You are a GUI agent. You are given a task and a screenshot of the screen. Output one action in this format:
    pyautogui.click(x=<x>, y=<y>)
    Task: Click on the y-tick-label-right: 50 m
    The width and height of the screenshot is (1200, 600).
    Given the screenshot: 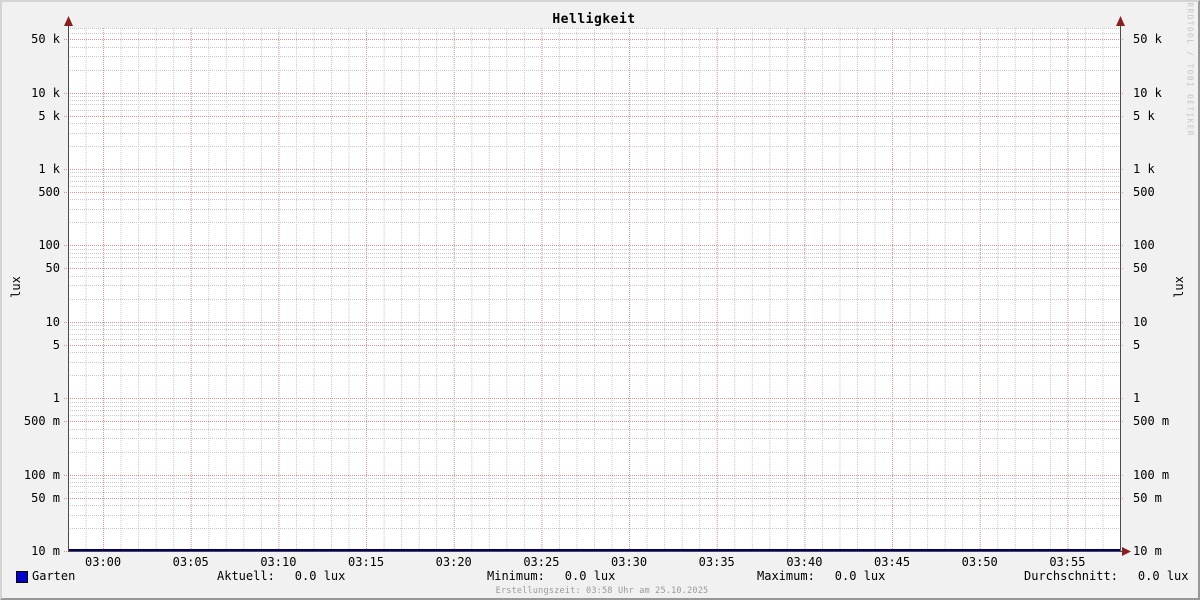 What is the action you would take?
    pyautogui.click(x=1147, y=498)
    